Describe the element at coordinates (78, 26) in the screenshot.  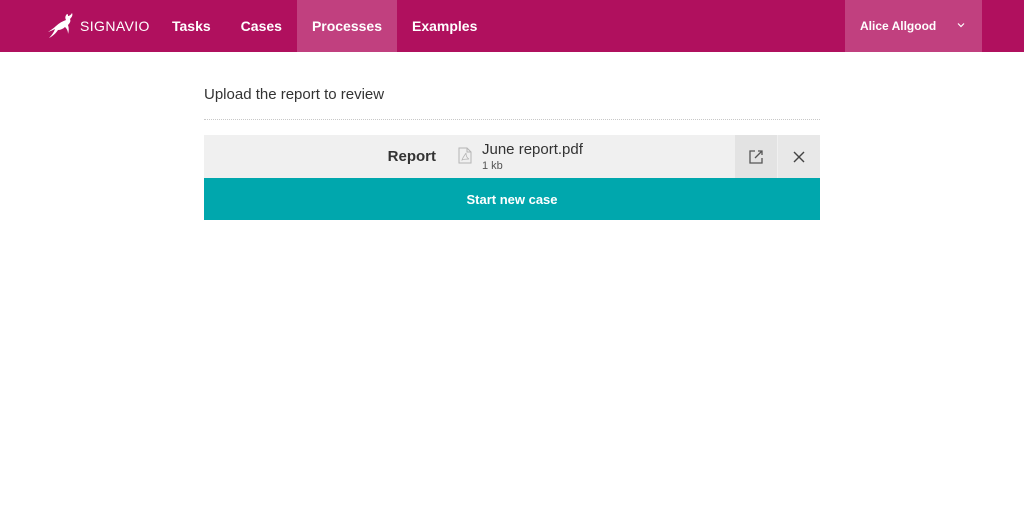
I see `brand-logo: SIGNAVIO` at that location.